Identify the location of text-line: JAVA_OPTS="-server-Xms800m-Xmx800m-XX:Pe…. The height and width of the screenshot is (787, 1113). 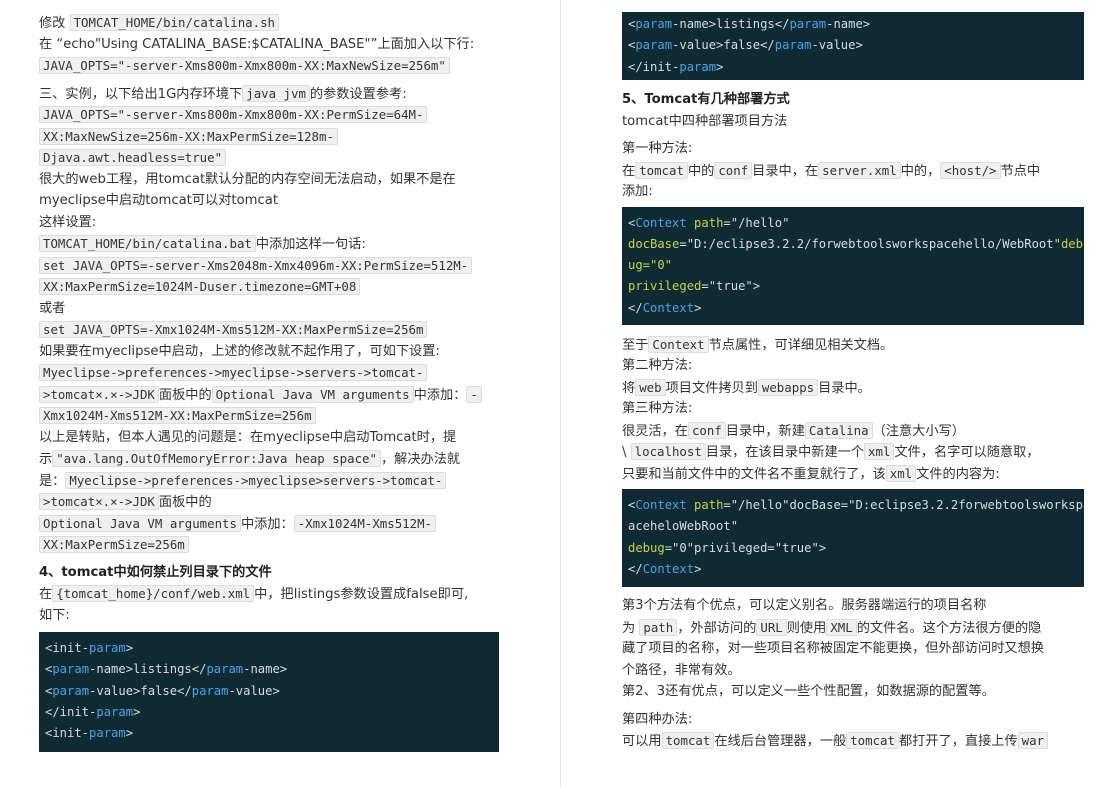
(269, 115).